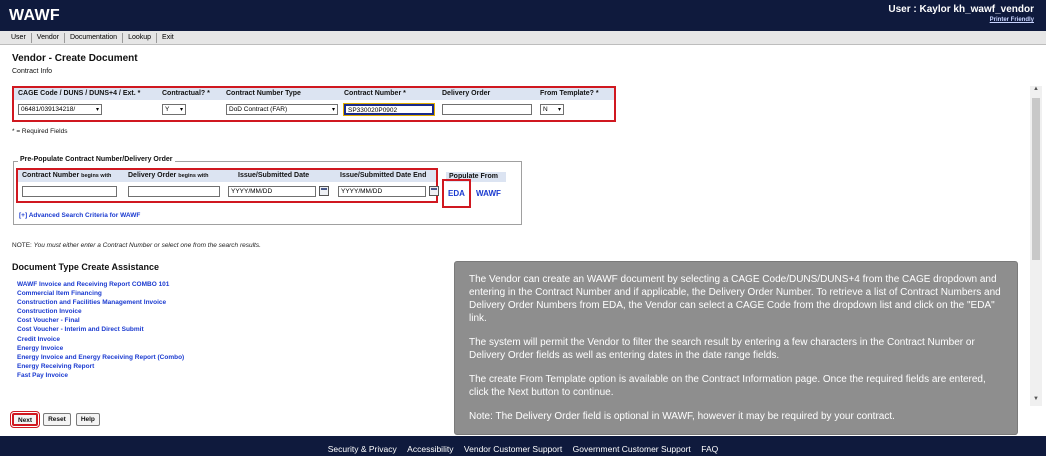 This screenshot has height=456, width=1046. What do you see at coordinates (1036, 179) in the screenshot?
I see `scroll-thumb` at bounding box center [1036, 179].